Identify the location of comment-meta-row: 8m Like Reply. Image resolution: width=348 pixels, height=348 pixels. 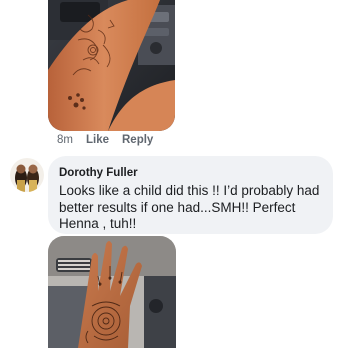
(105, 140).